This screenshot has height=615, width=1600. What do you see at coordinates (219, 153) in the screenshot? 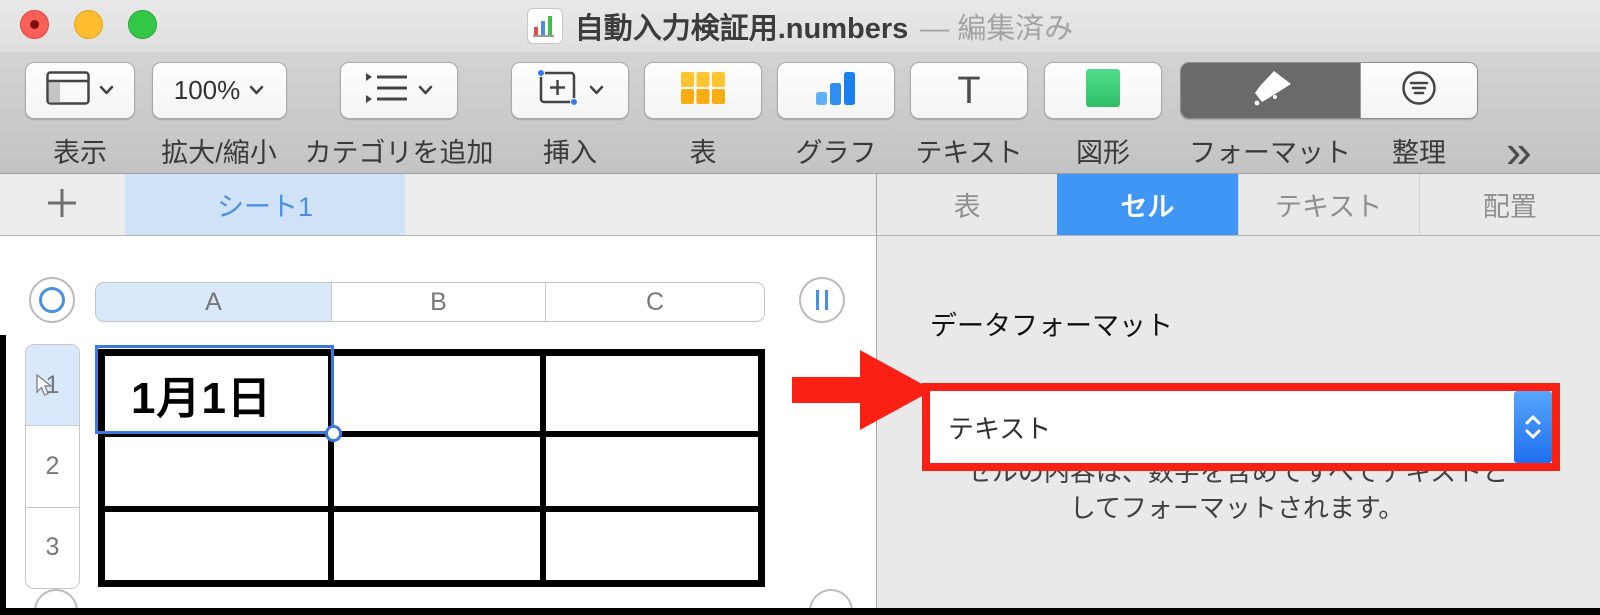
I see `toolbar-label: 拡大/縮小` at bounding box center [219, 153].